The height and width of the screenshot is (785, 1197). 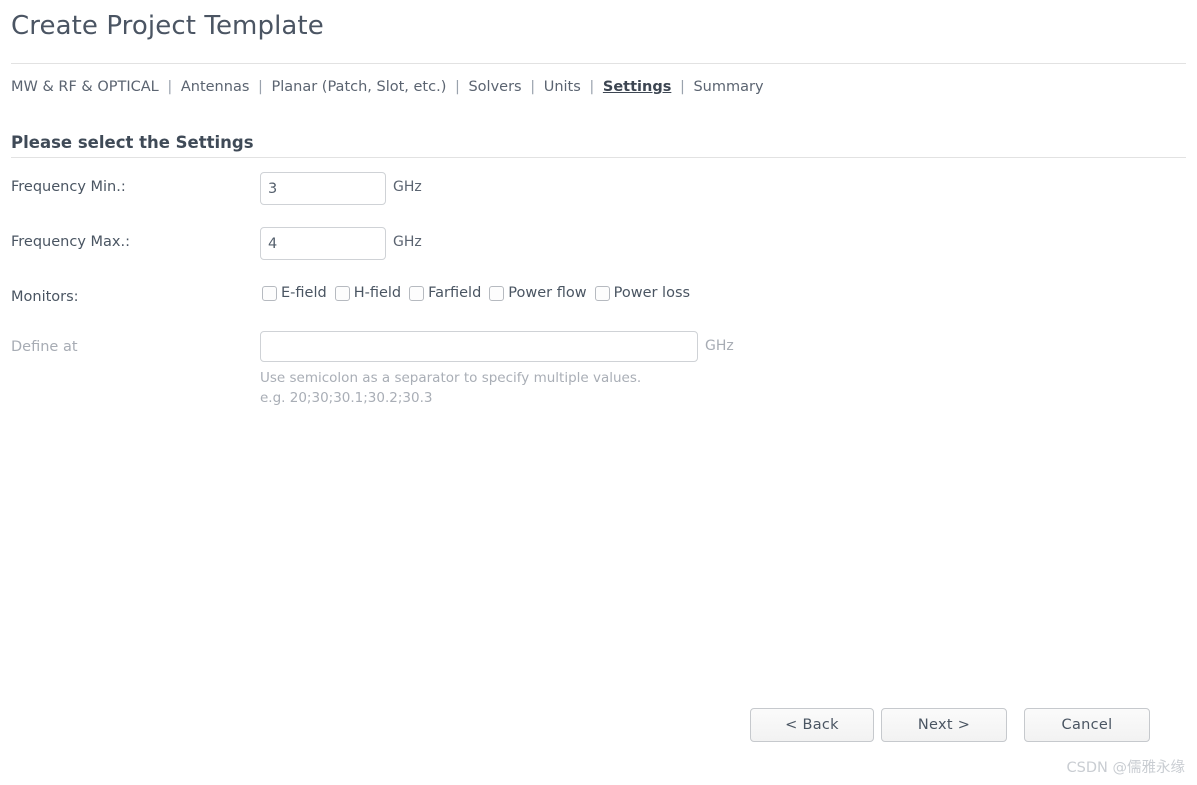 What do you see at coordinates (728, 87) in the screenshot?
I see `breadcrumb-item-summary: Summary` at bounding box center [728, 87].